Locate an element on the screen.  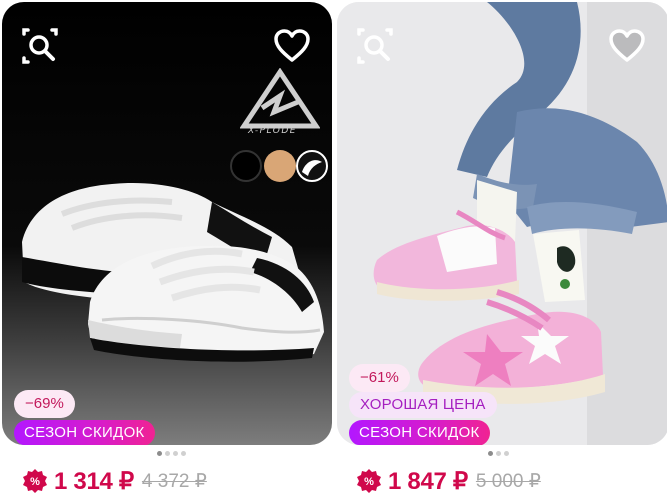
discount-badge: −69% is located at coordinates (44, 404).